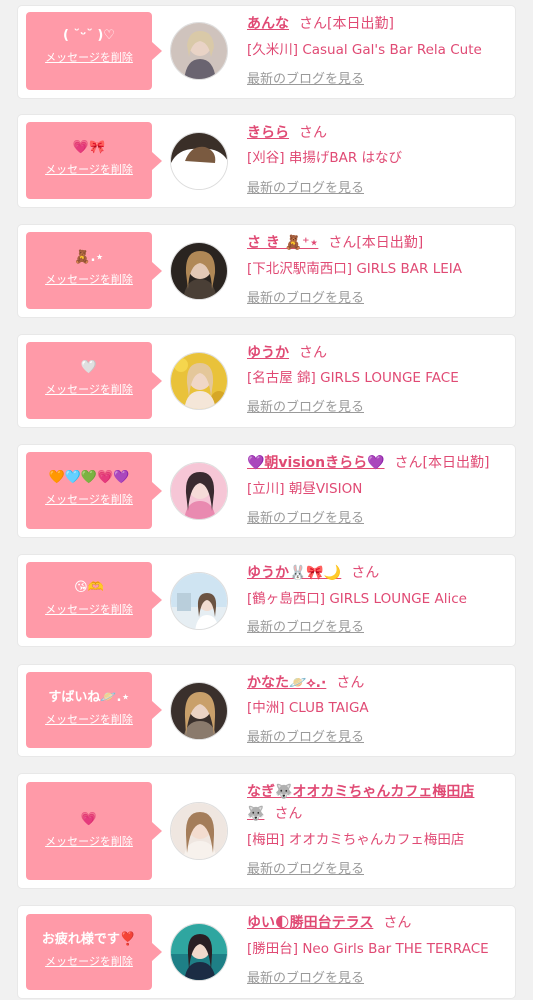 This screenshot has width=533, height=1000. I want to click on user-name-link: なぎ🐺オオカミちゃんカフェ梅田店, so click(360, 792).